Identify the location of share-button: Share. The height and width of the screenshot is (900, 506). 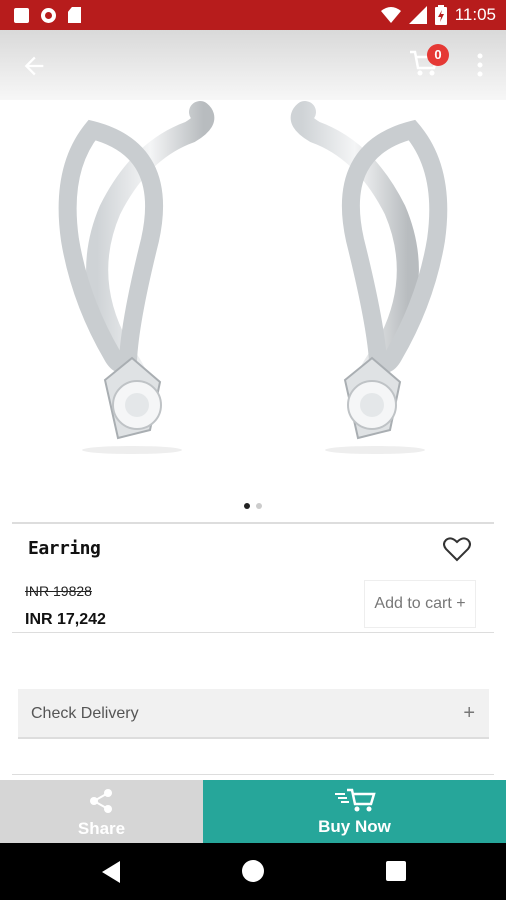
(101, 811).